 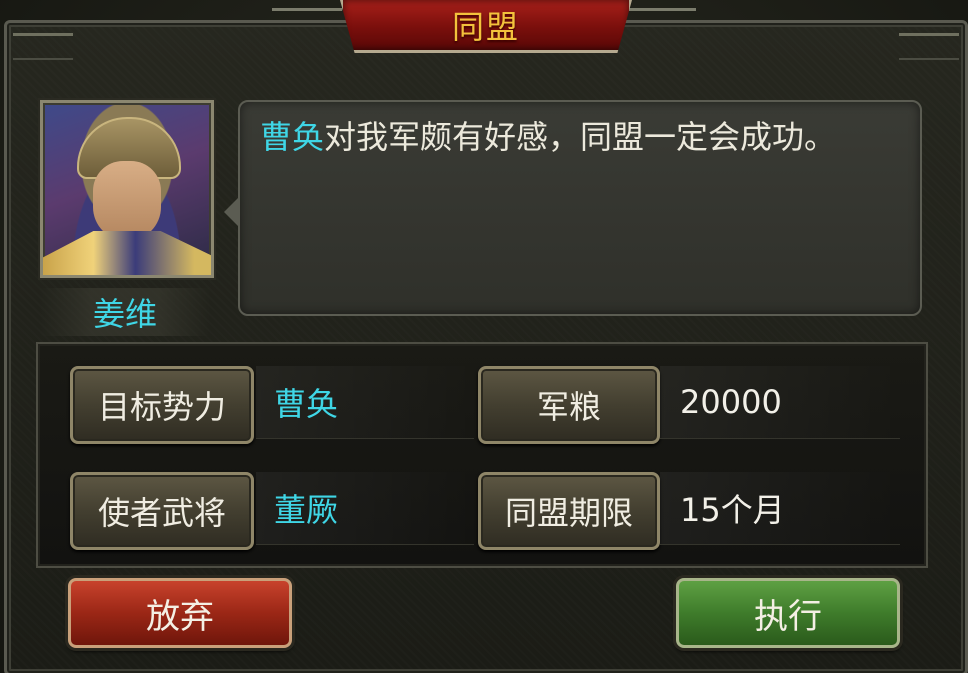 What do you see at coordinates (162, 511) in the screenshot?
I see `envoy-general-label: 使者武将` at bounding box center [162, 511].